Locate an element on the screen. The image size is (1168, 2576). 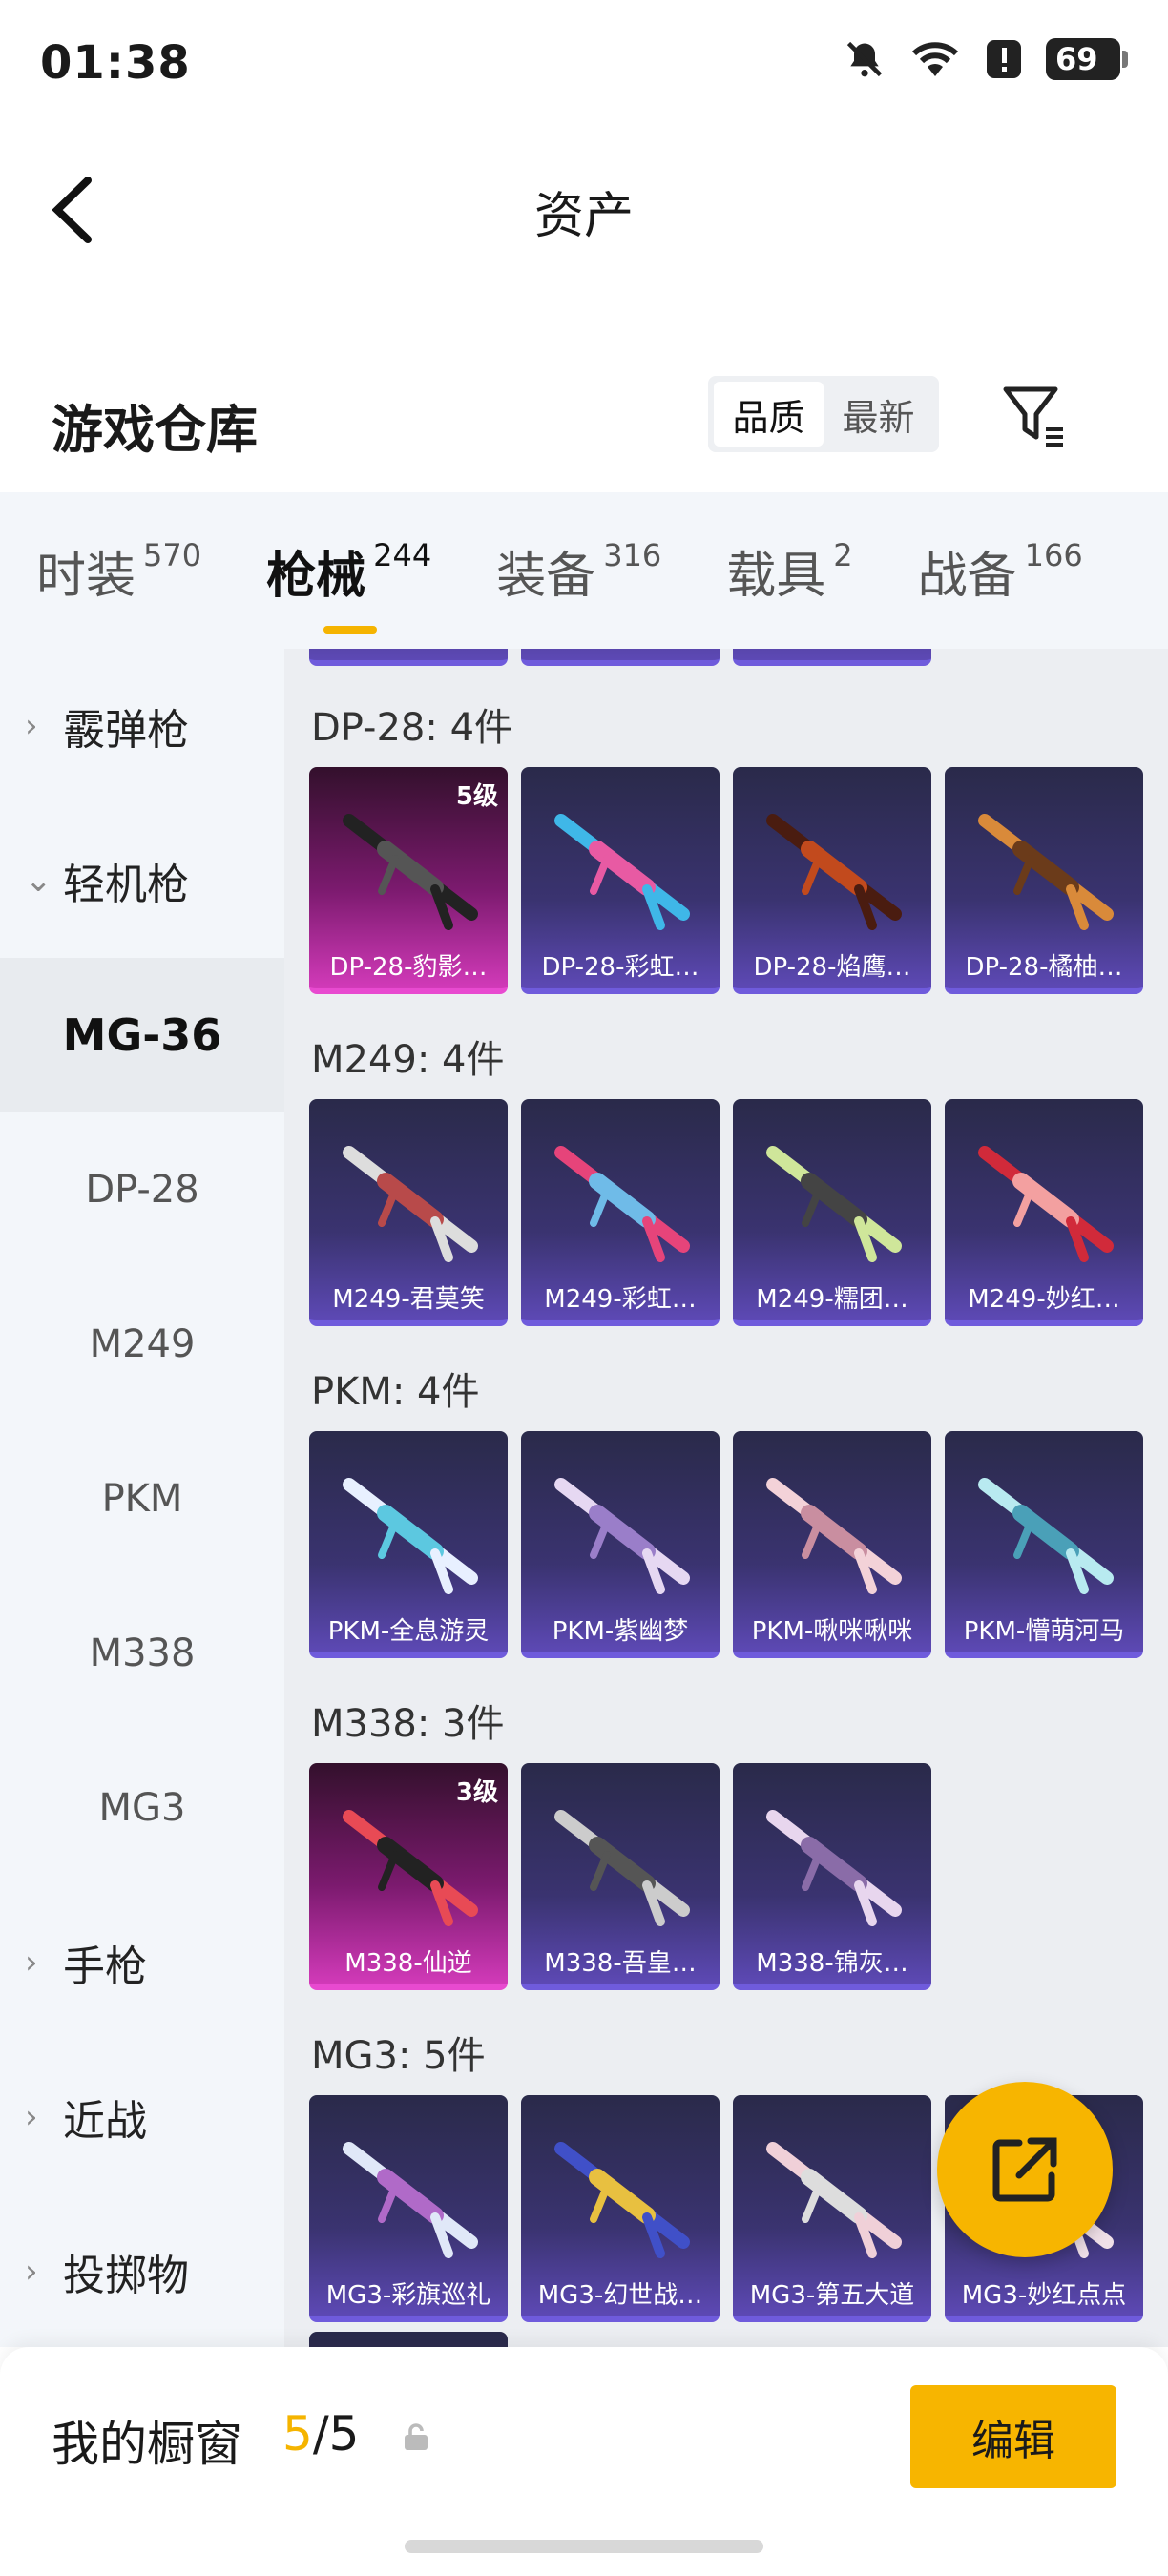
tab-active-indicator is located at coordinates (350, 629).